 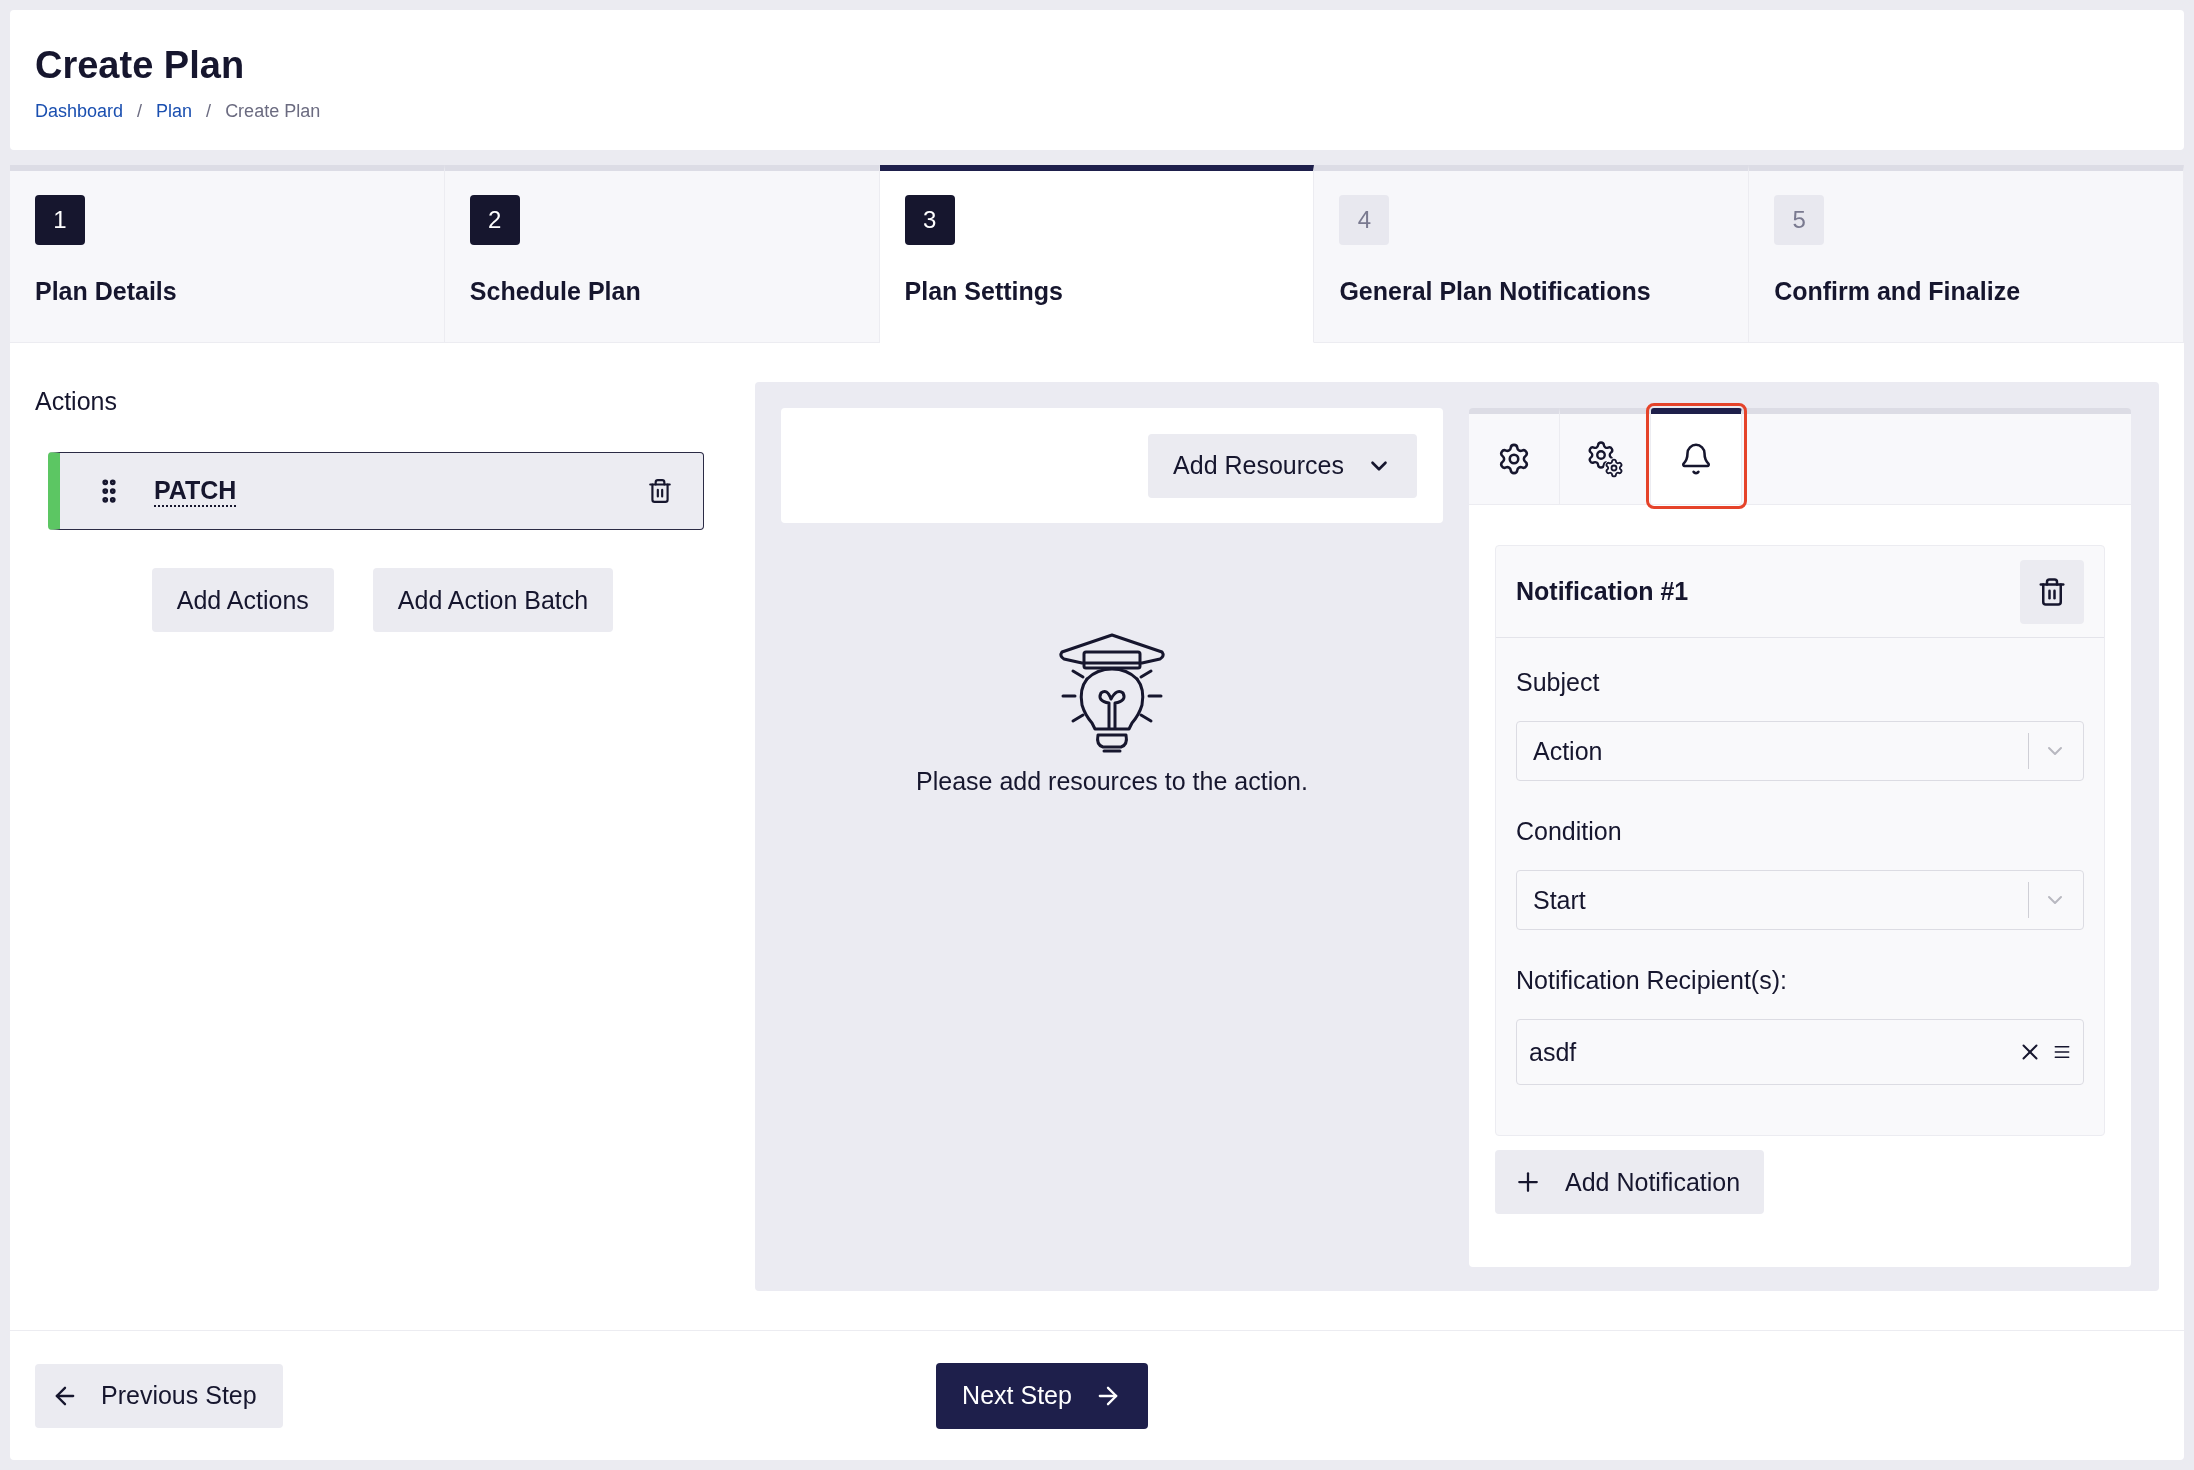 What do you see at coordinates (1602, 591) in the screenshot?
I see `notification-title: Notification #1` at bounding box center [1602, 591].